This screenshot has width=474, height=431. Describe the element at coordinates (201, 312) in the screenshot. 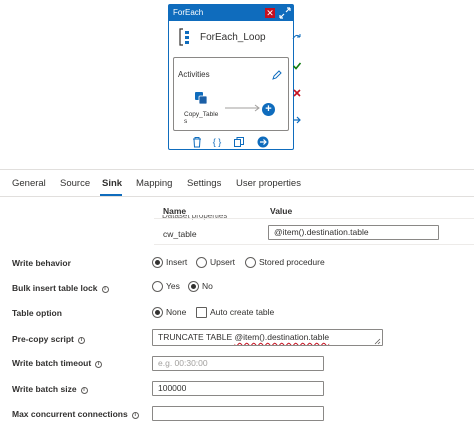

I see `auto-create-table-box` at that location.